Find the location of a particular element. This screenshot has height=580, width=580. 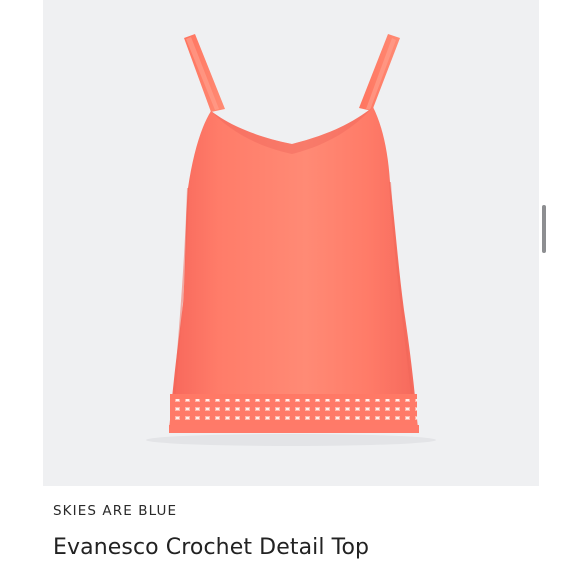

scrollbar-thumb is located at coordinates (544, 229).